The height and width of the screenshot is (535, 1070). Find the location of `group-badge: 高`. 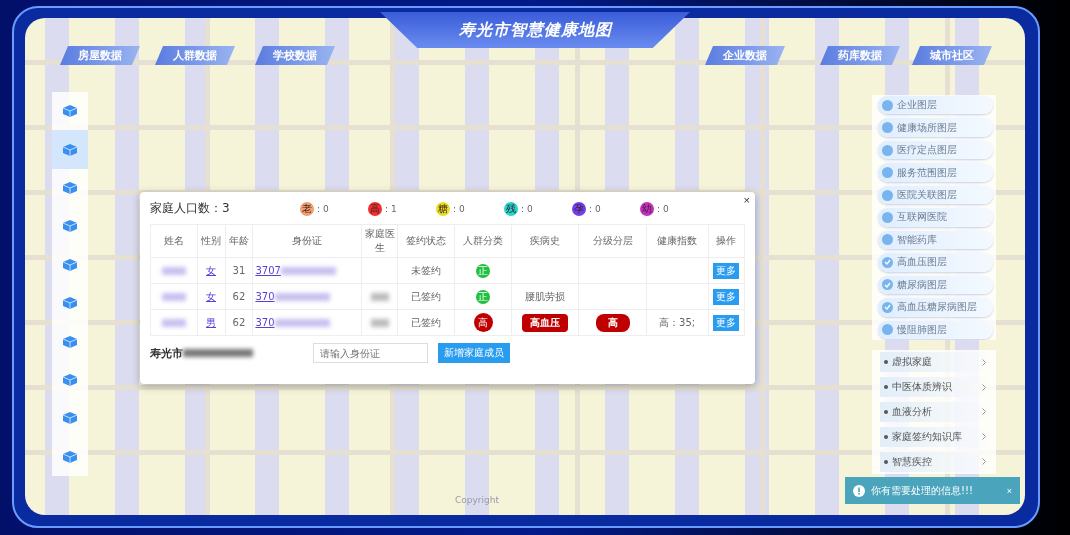

group-badge: 高 is located at coordinates (483, 322).